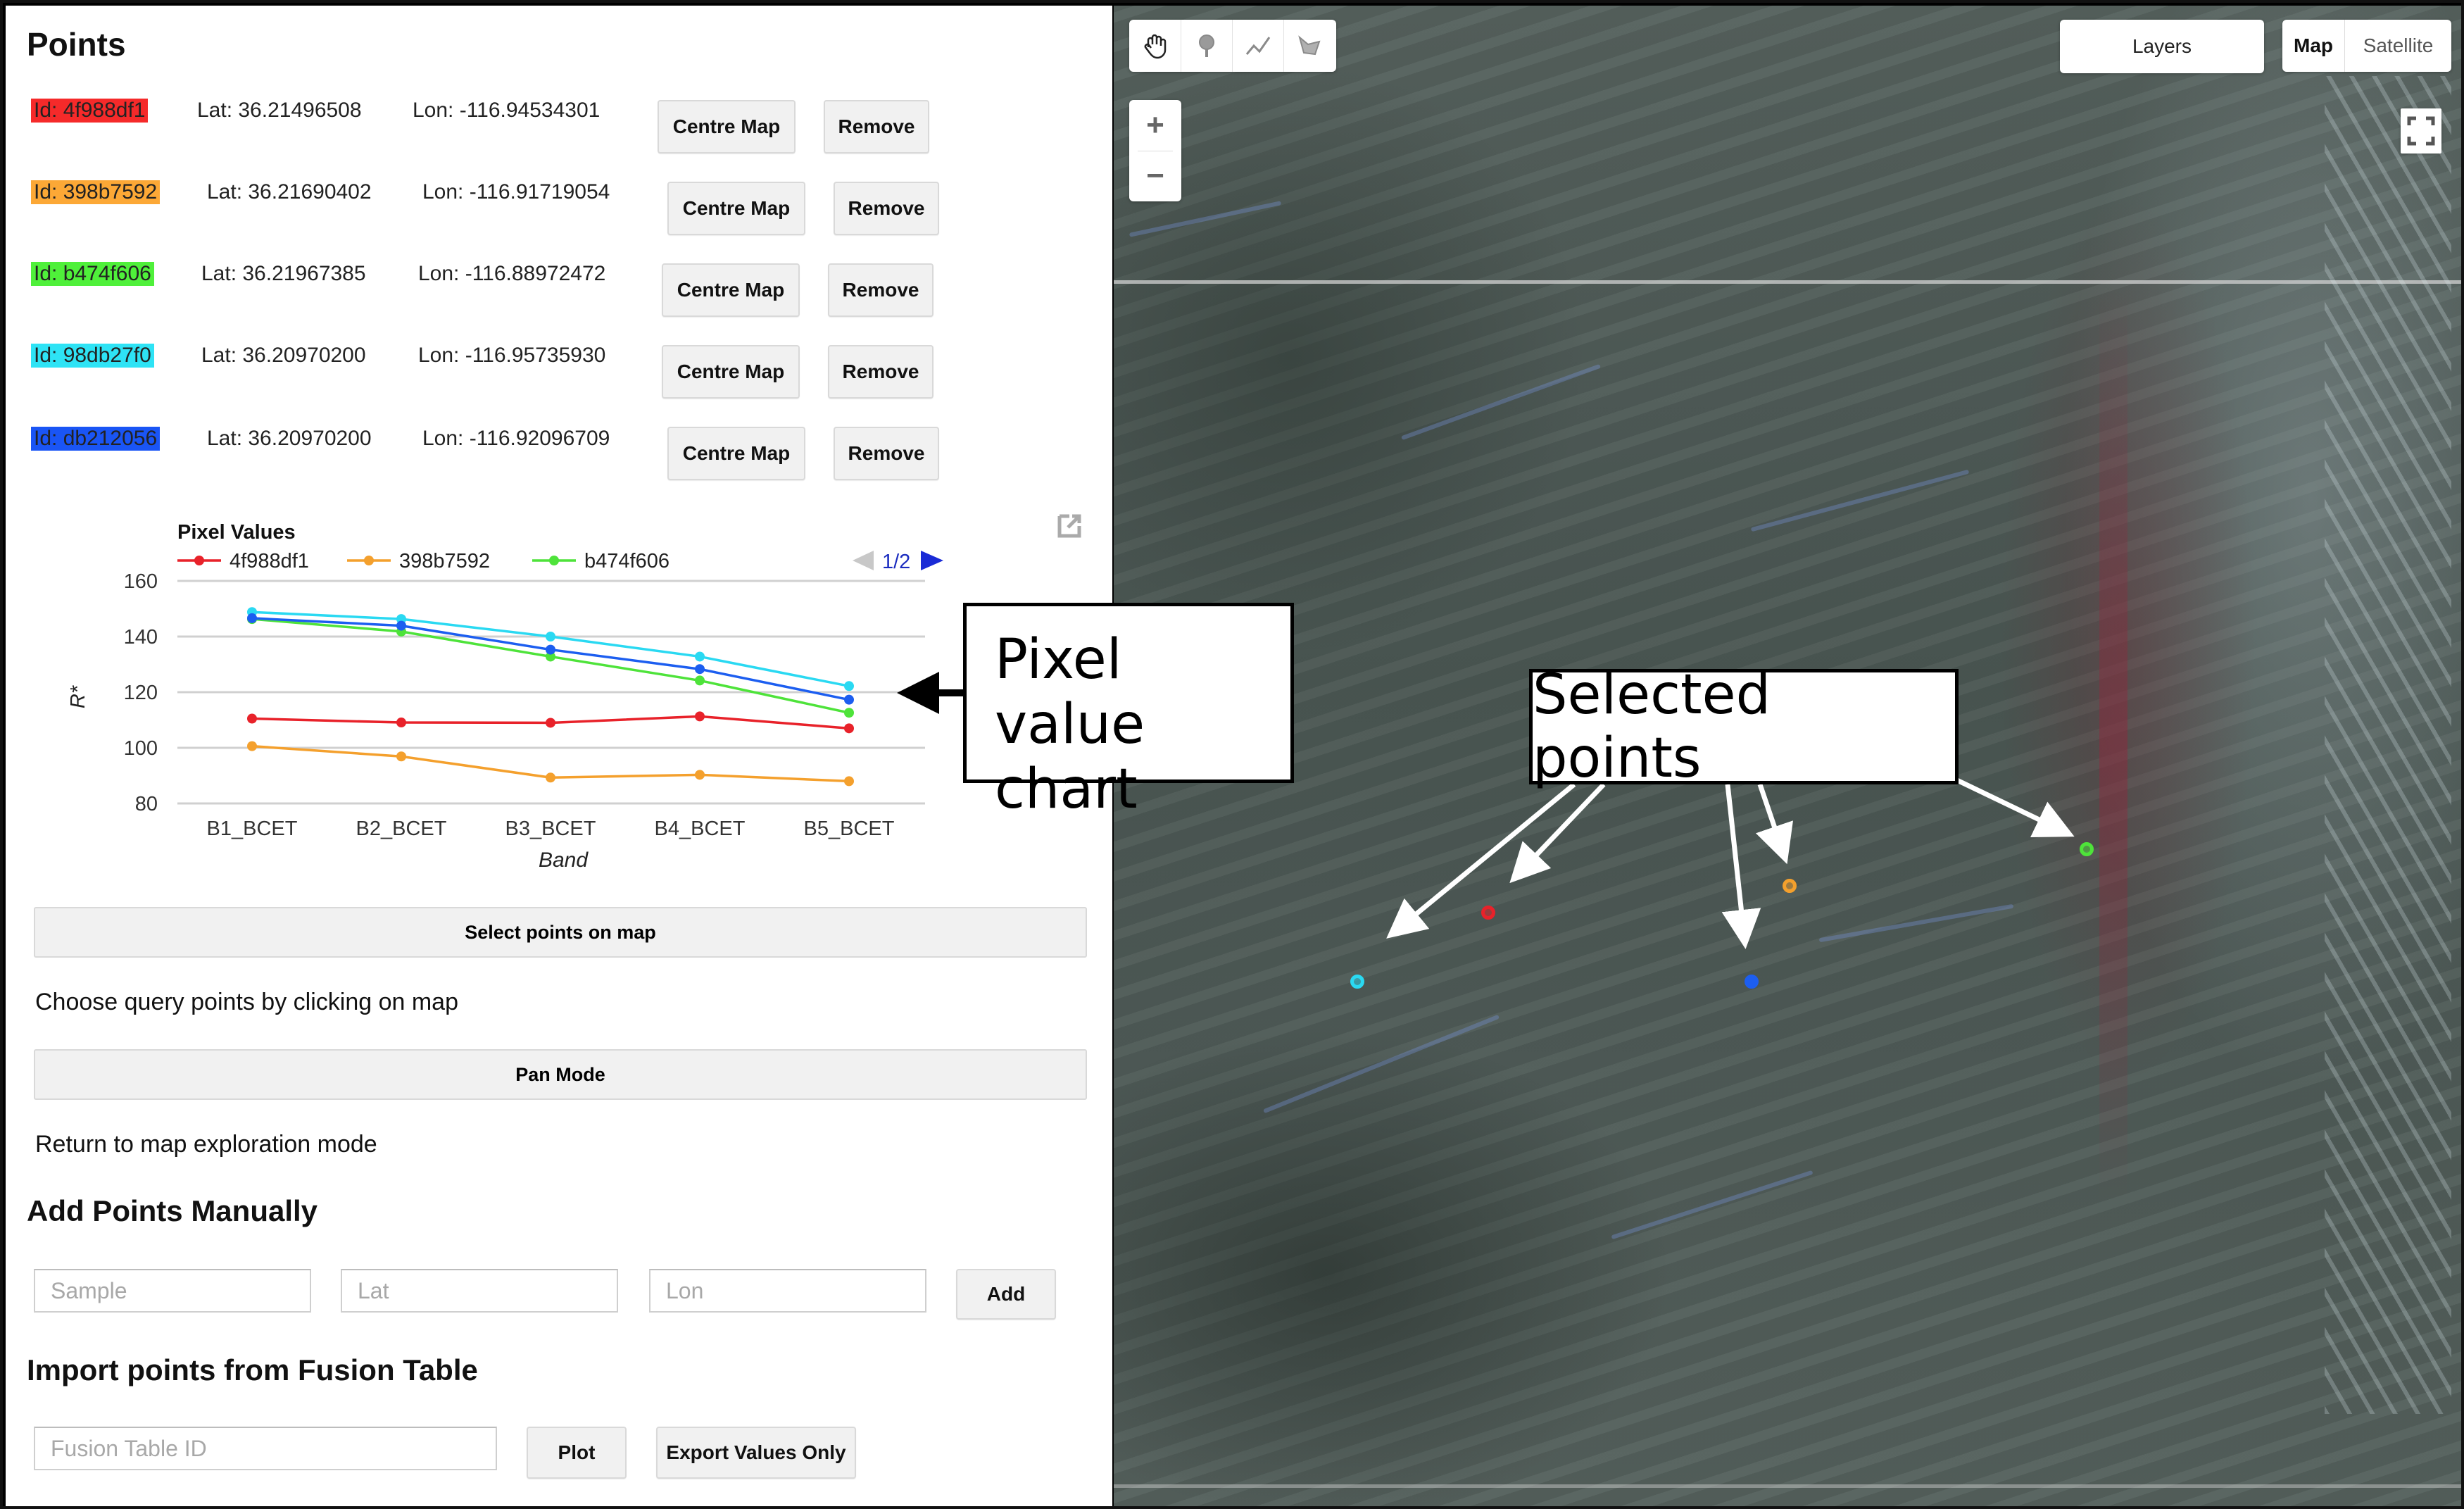 This screenshot has height=1509, width=2464. I want to click on points-callout: Selected points, so click(1744, 726).